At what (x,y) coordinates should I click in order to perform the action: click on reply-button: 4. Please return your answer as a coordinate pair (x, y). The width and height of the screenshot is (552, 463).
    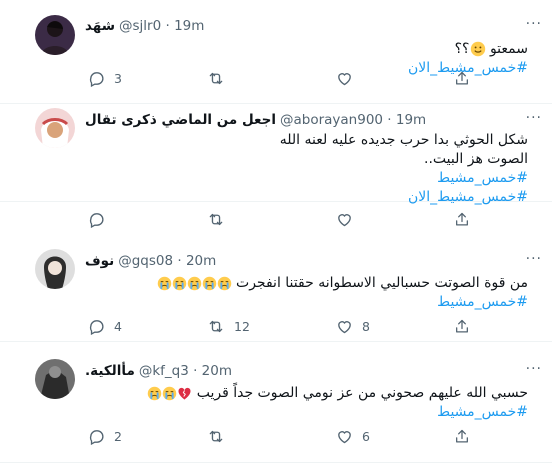
    Looking at the image, I should click on (105, 326).